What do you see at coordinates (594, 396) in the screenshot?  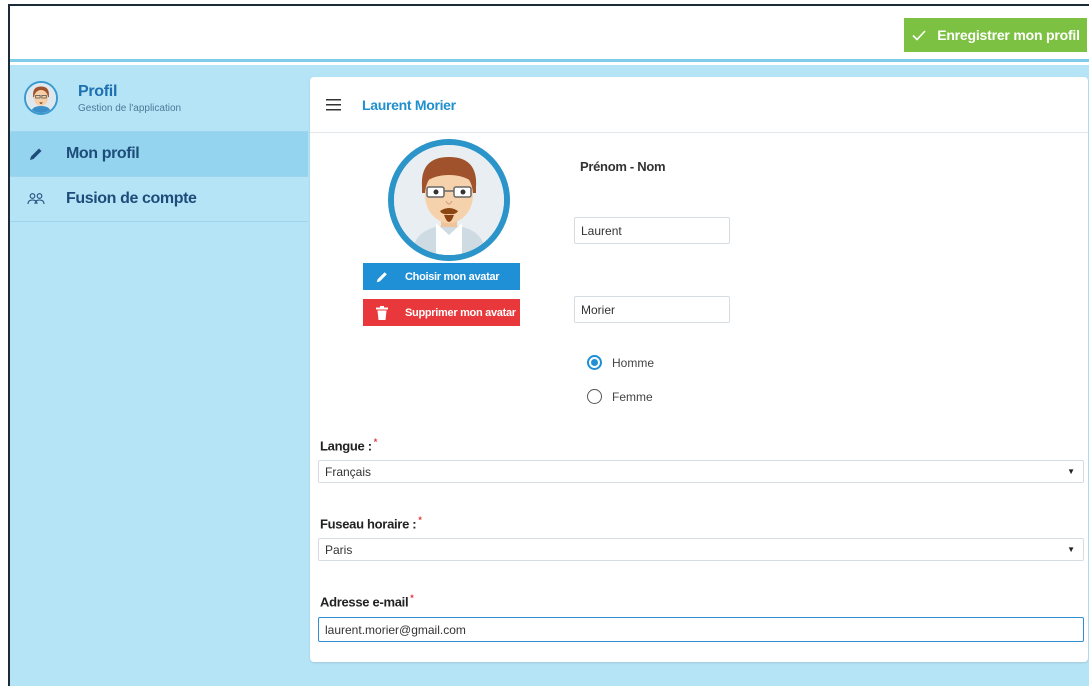 I see `radio-unchecked-icon` at bounding box center [594, 396].